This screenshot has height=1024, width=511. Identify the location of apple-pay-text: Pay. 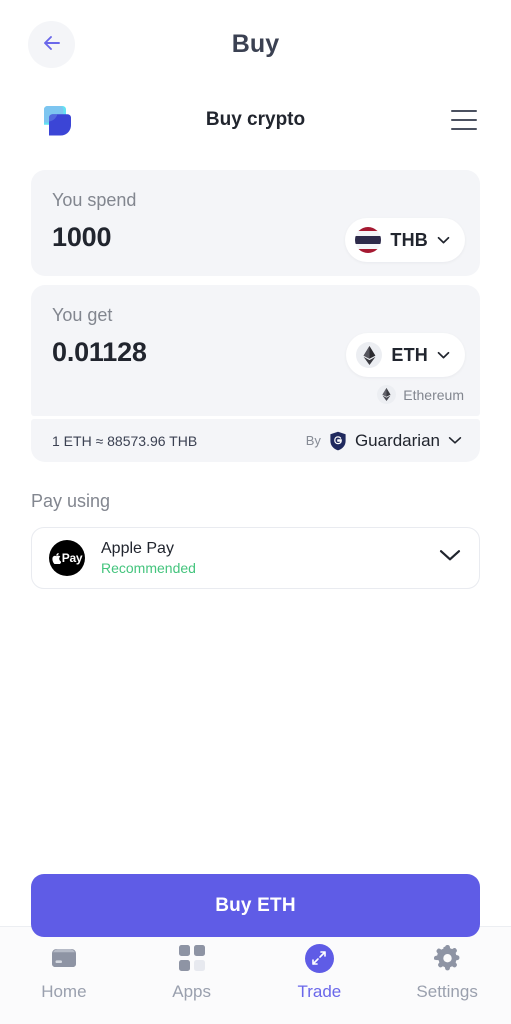
(72, 558).